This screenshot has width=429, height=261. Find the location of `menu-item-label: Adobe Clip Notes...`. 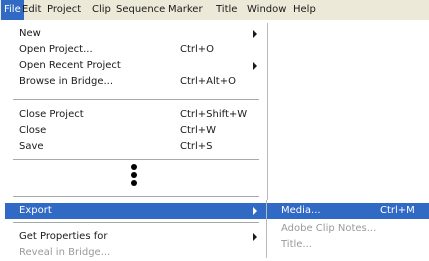

menu-item-label: Adobe Clip Notes... is located at coordinates (329, 228).